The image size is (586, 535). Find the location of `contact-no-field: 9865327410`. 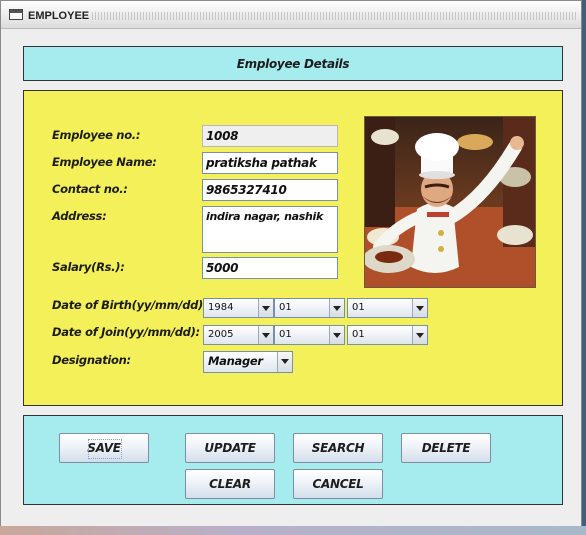

contact-no-field: 9865327410 is located at coordinates (270, 190).